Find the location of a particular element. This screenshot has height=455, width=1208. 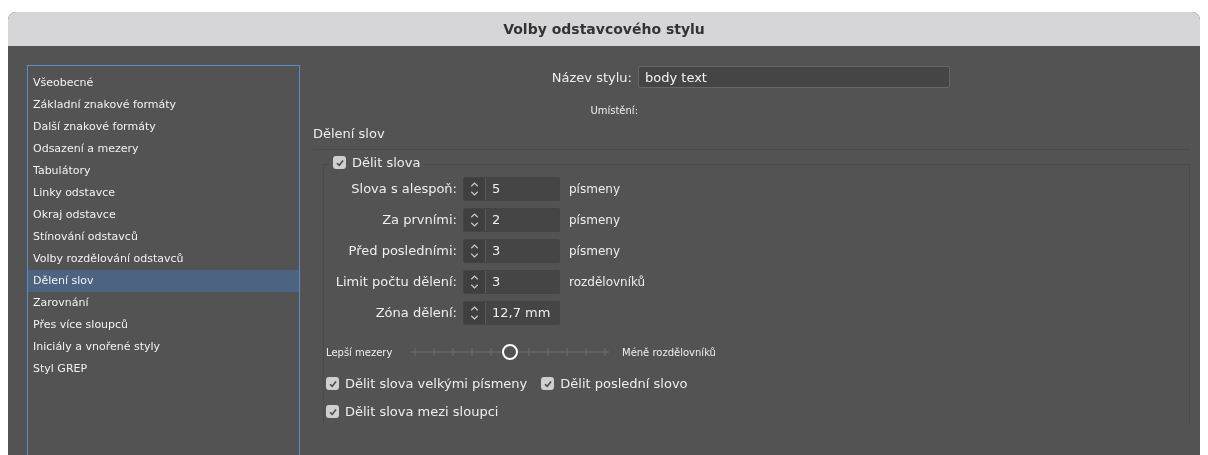

window-title: Volby odstavcového stylu is located at coordinates (604, 29).